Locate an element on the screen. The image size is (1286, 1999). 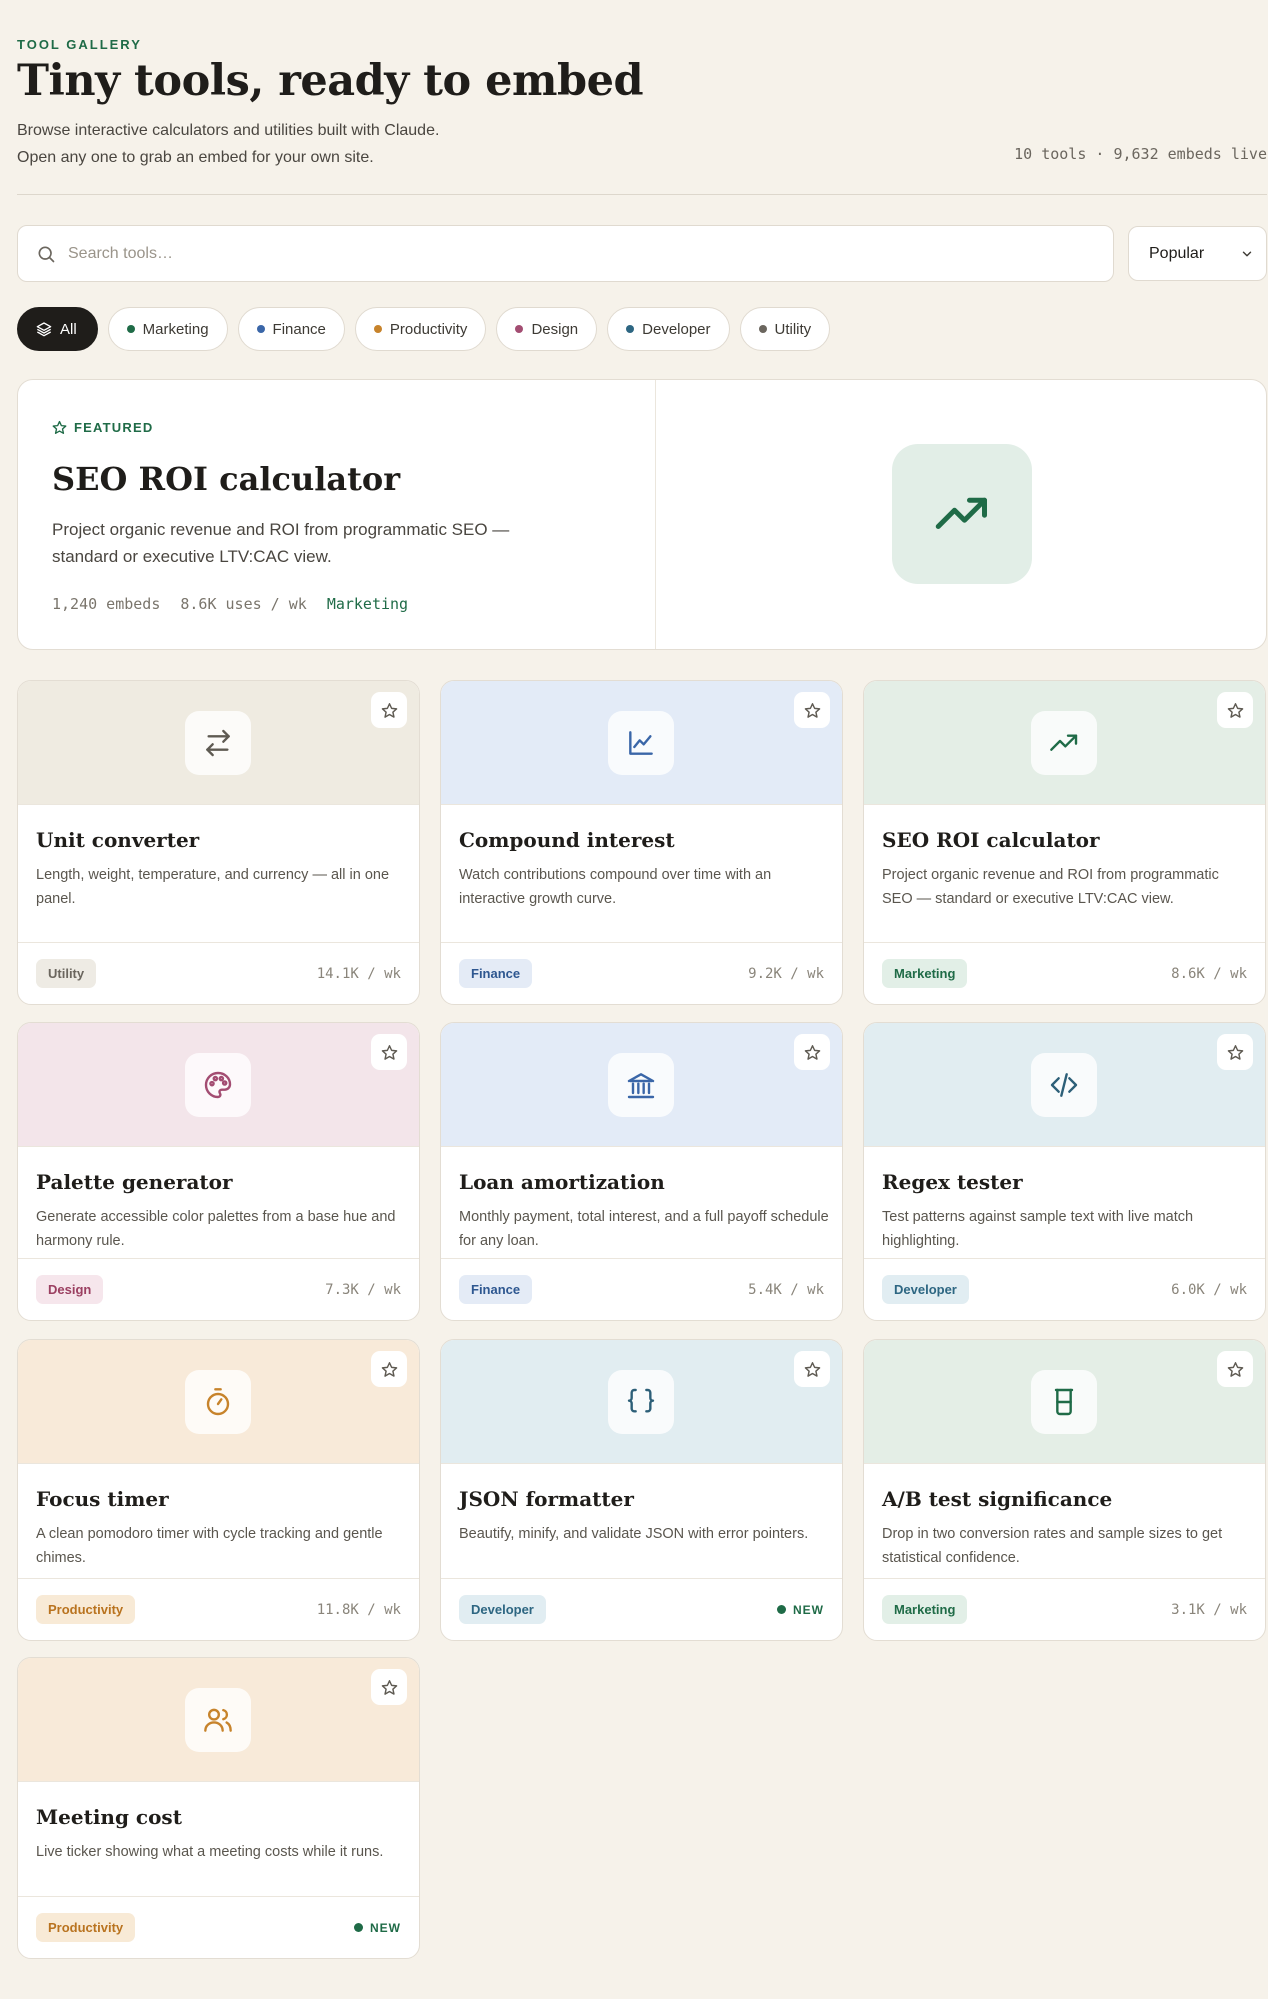
featured-title: SEO ROI calculator is located at coordinates (226, 479).